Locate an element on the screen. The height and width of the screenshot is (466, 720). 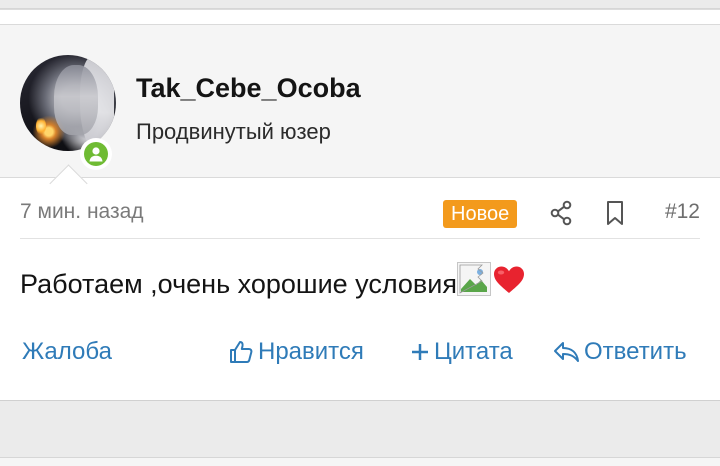
online-user-icon is located at coordinates (96, 154).